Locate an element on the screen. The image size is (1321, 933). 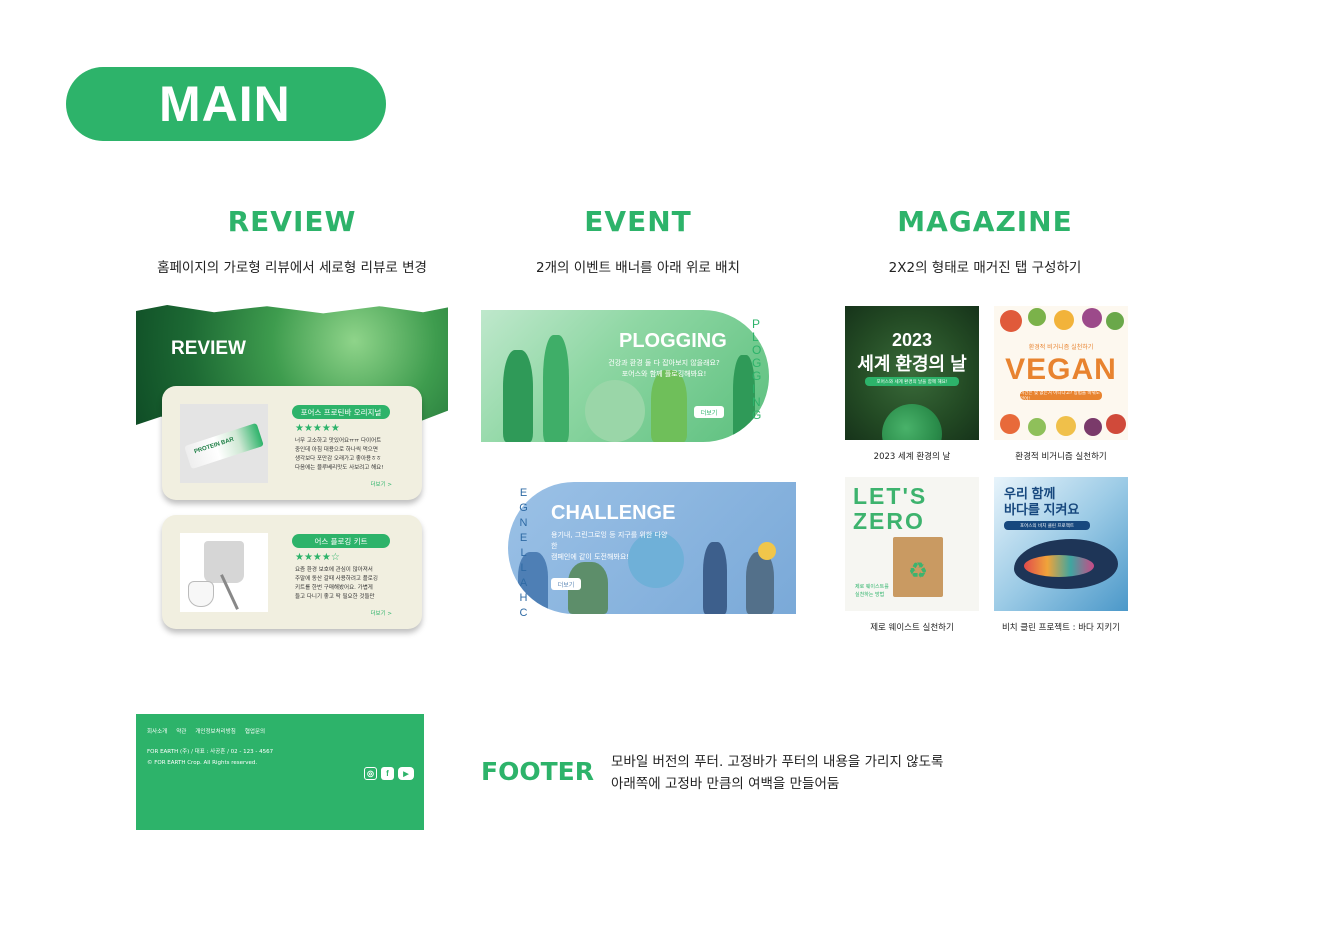
youtube-icon: ▶ is located at coordinates (406, 773).